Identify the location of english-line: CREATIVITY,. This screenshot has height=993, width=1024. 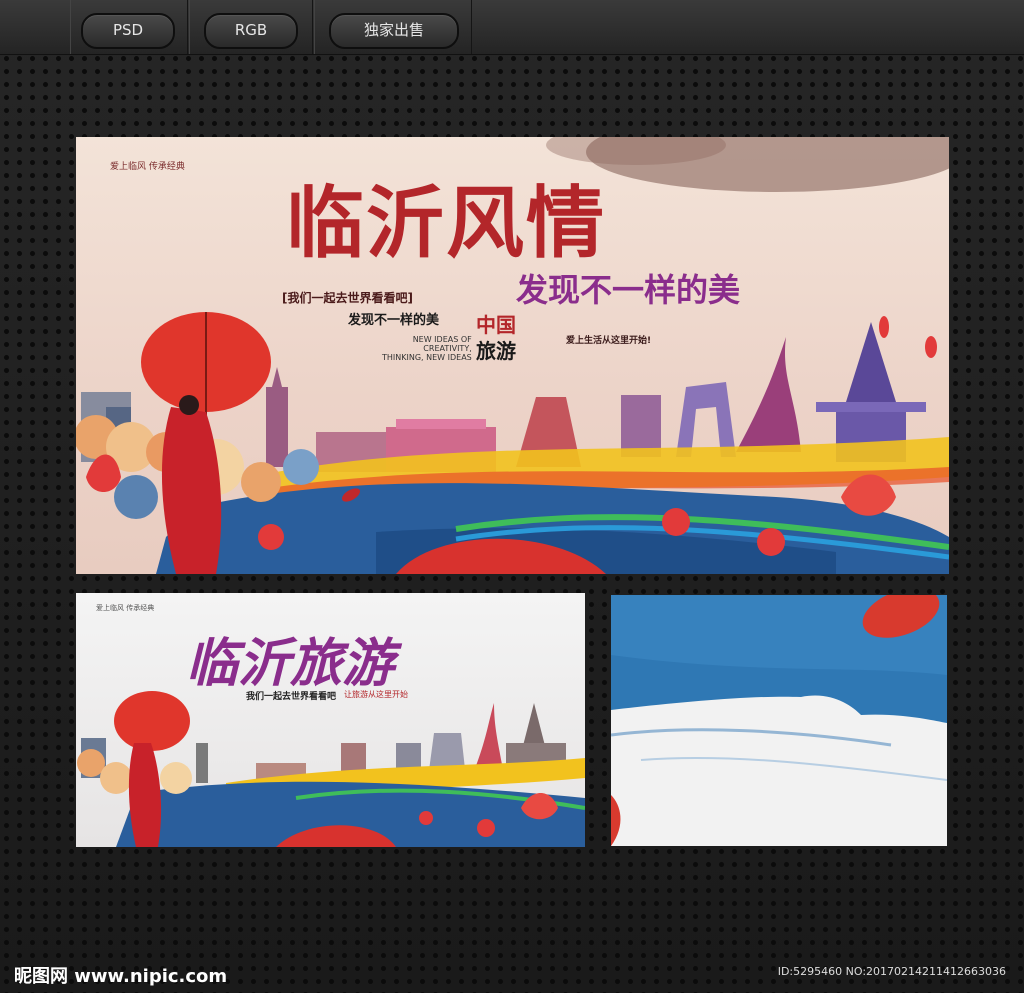
(447, 348).